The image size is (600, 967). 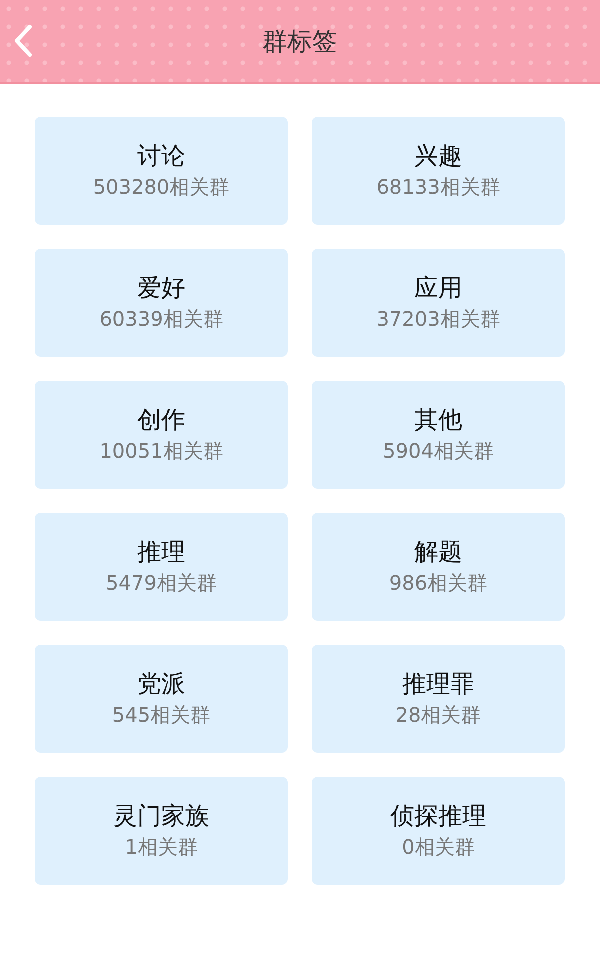 I want to click on tag-card: 推理 5479相关群, so click(x=161, y=567).